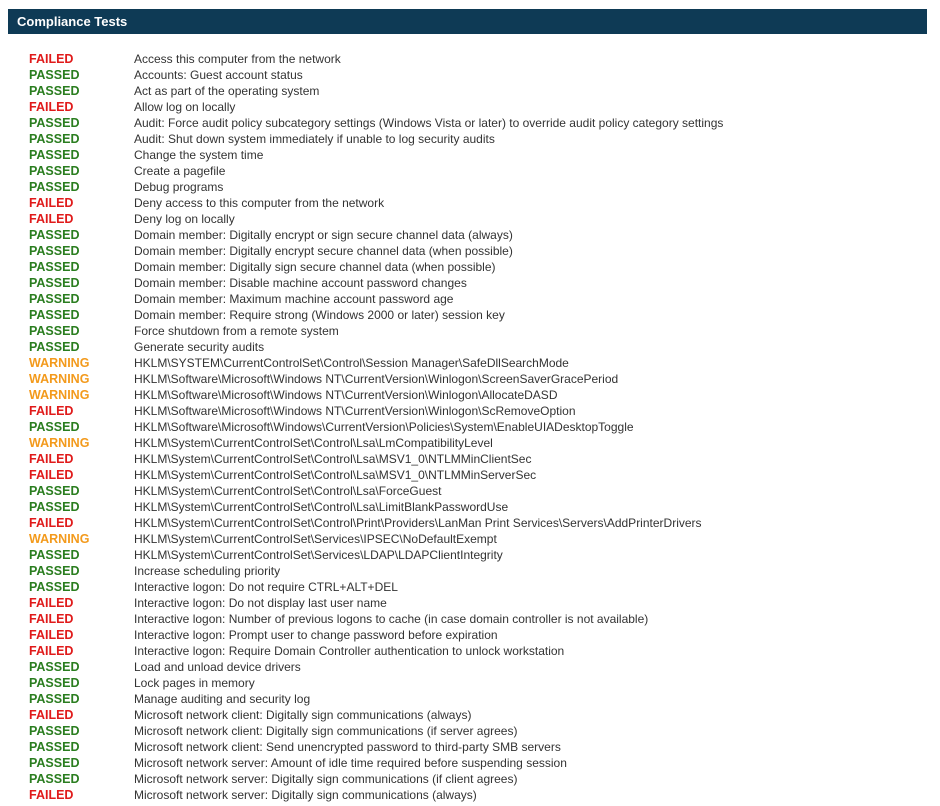  What do you see at coordinates (199, 347) in the screenshot?
I see `test-name: Generate security audits` at bounding box center [199, 347].